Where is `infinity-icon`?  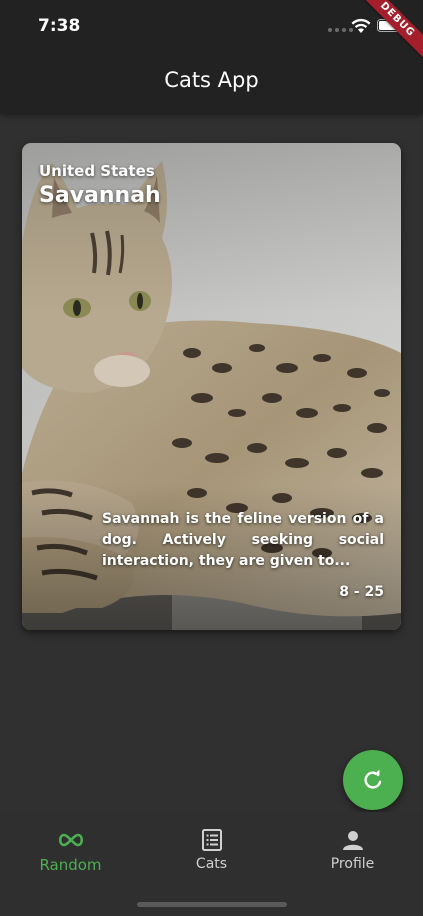 infinity-icon is located at coordinates (70, 840).